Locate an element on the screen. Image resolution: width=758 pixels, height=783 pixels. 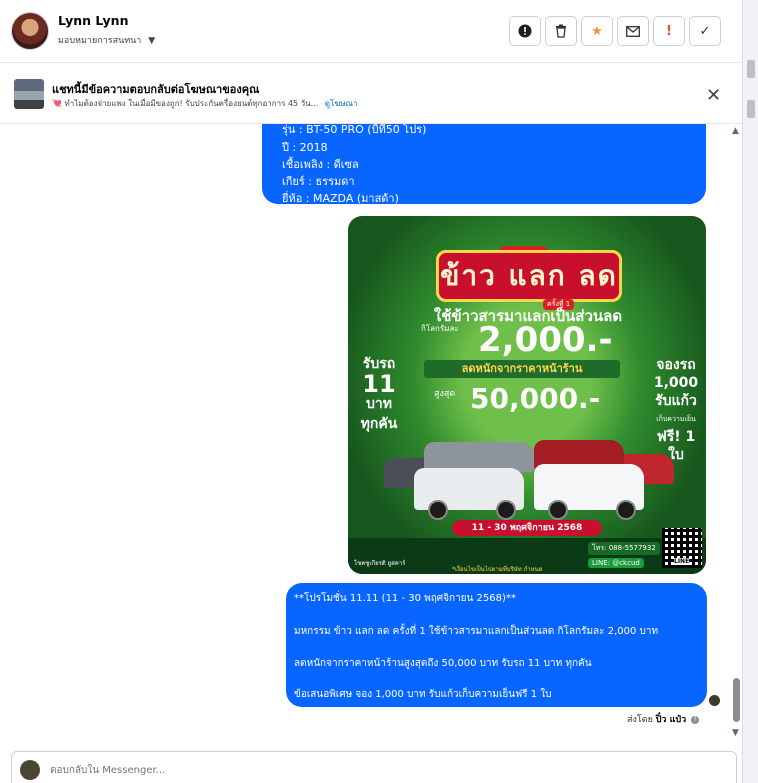
mark-spam-button is located at coordinates (525, 31).